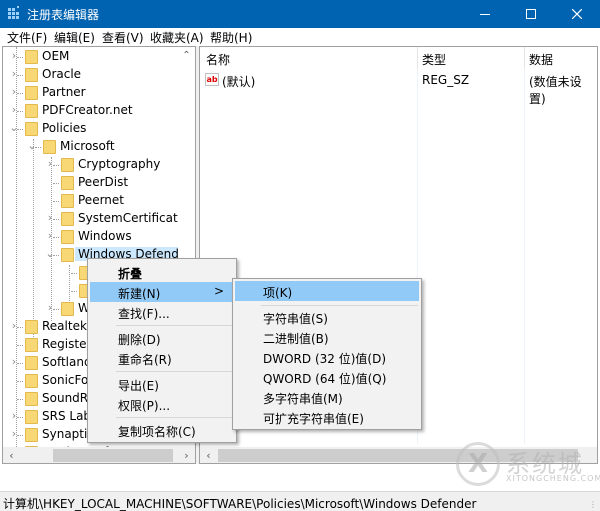 Image resolution: width=600 pixels, height=511 pixels. Describe the element at coordinates (162, 292) in the screenshot. I see `menu-item-new: 新建(N) >` at that location.